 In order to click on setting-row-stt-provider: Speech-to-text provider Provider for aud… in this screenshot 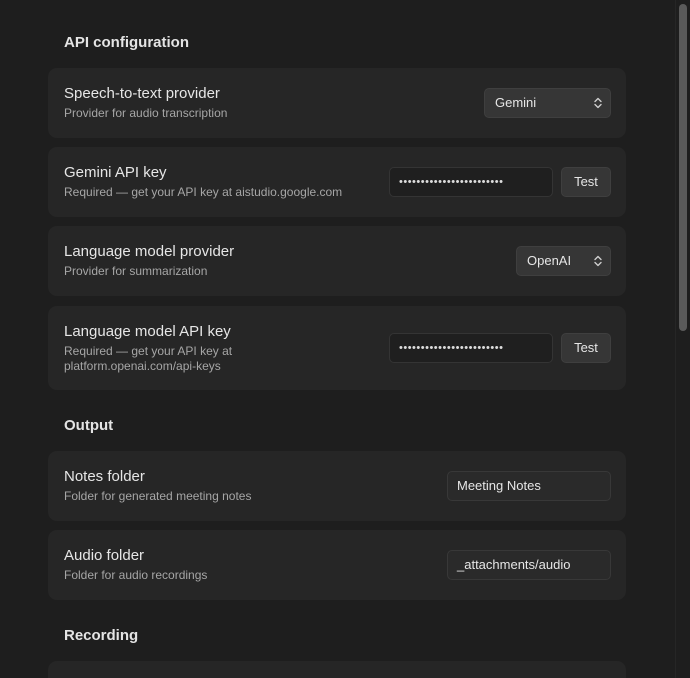, I will do `click(337, 103)`.